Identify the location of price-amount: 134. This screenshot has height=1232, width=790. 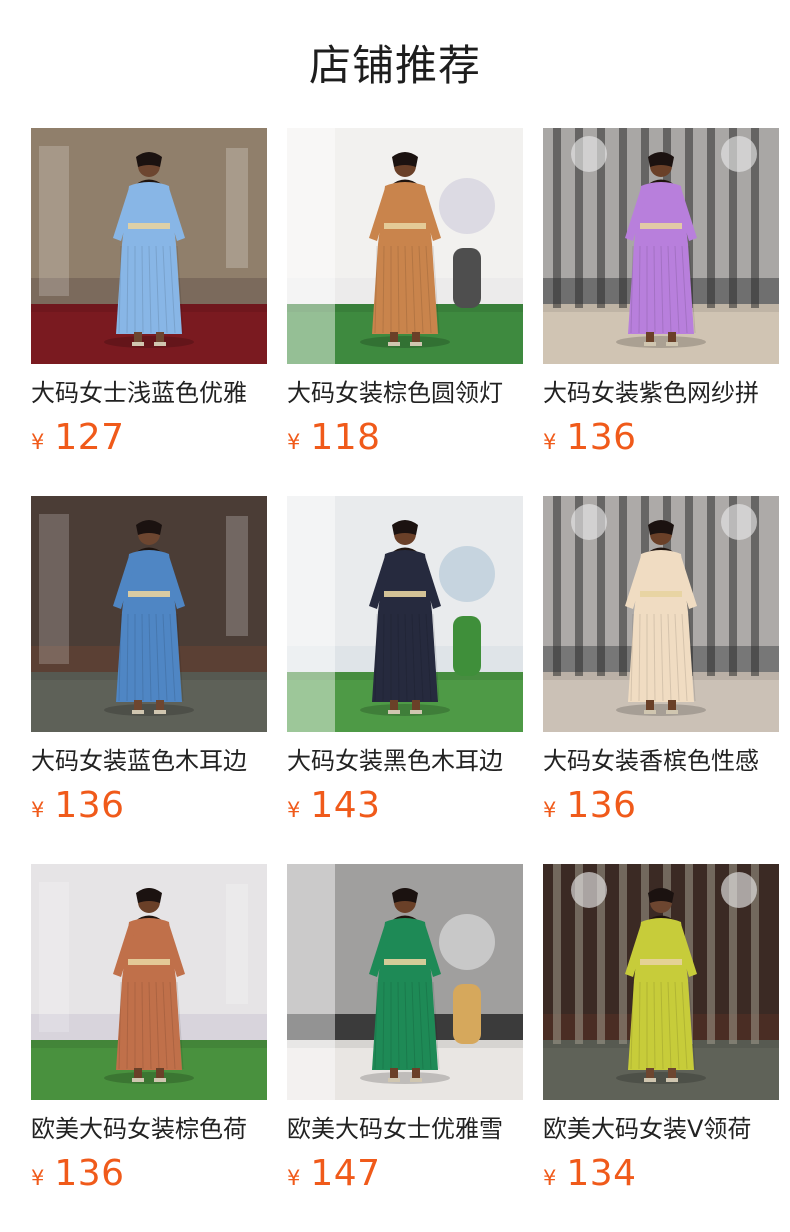
(601, 1173).